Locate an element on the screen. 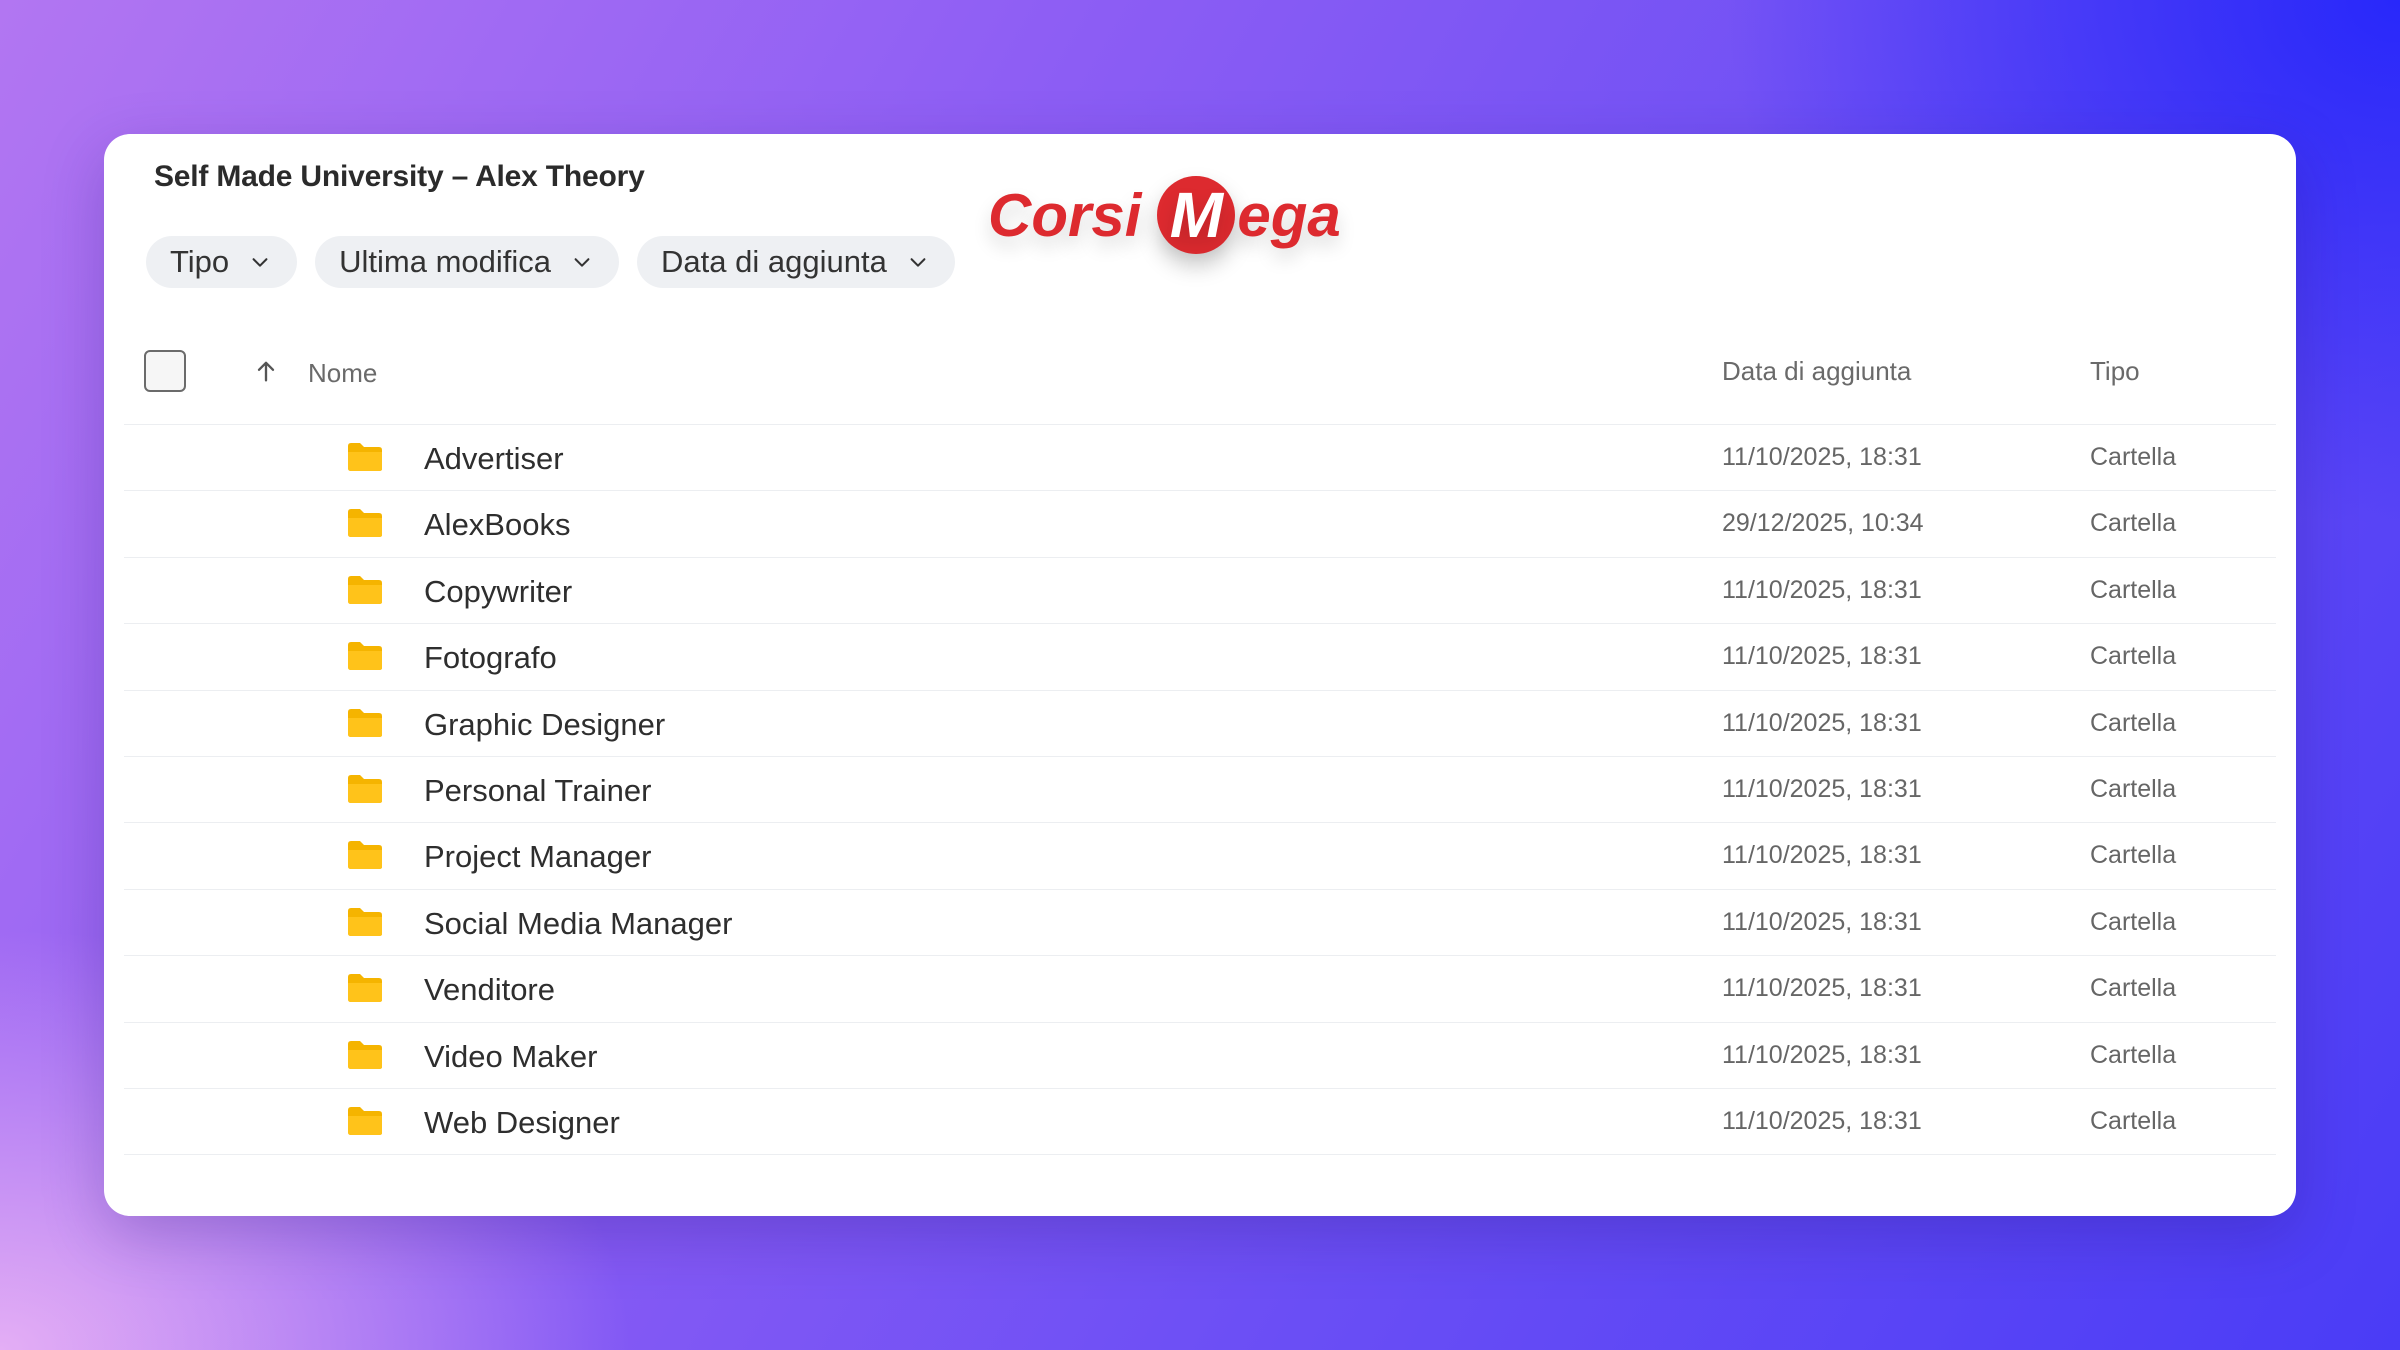 Image resolution: width=2400 pixels, height=1350 pixels. row-name: Project Manager is located at coordinates (538, 857).